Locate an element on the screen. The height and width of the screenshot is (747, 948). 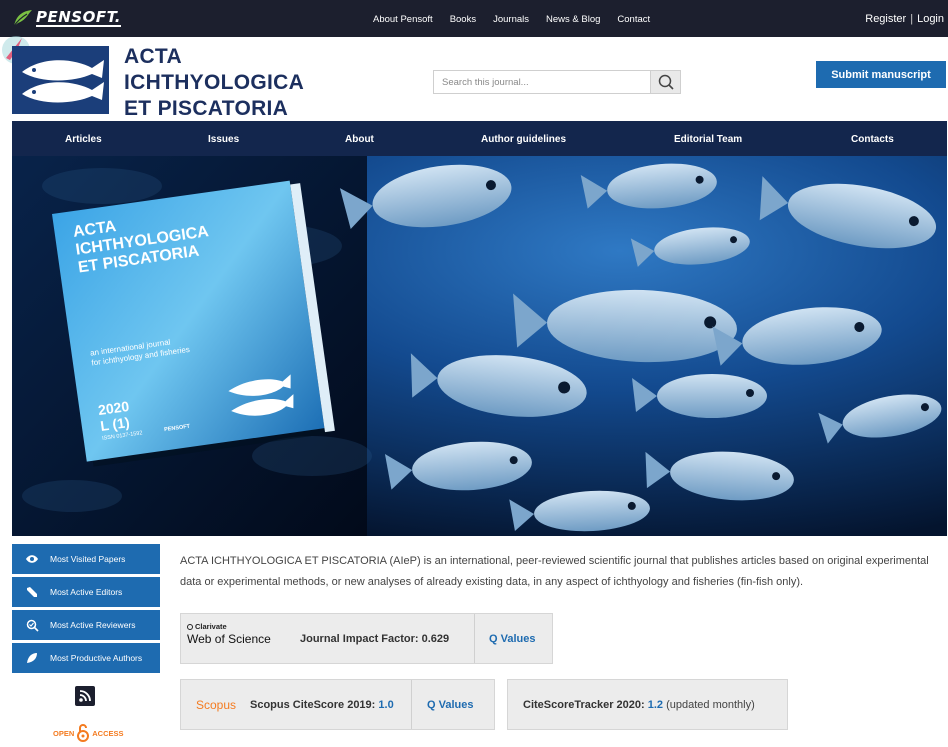
topnav-news-blog: News & Blog is located at coordinates (573, 19).